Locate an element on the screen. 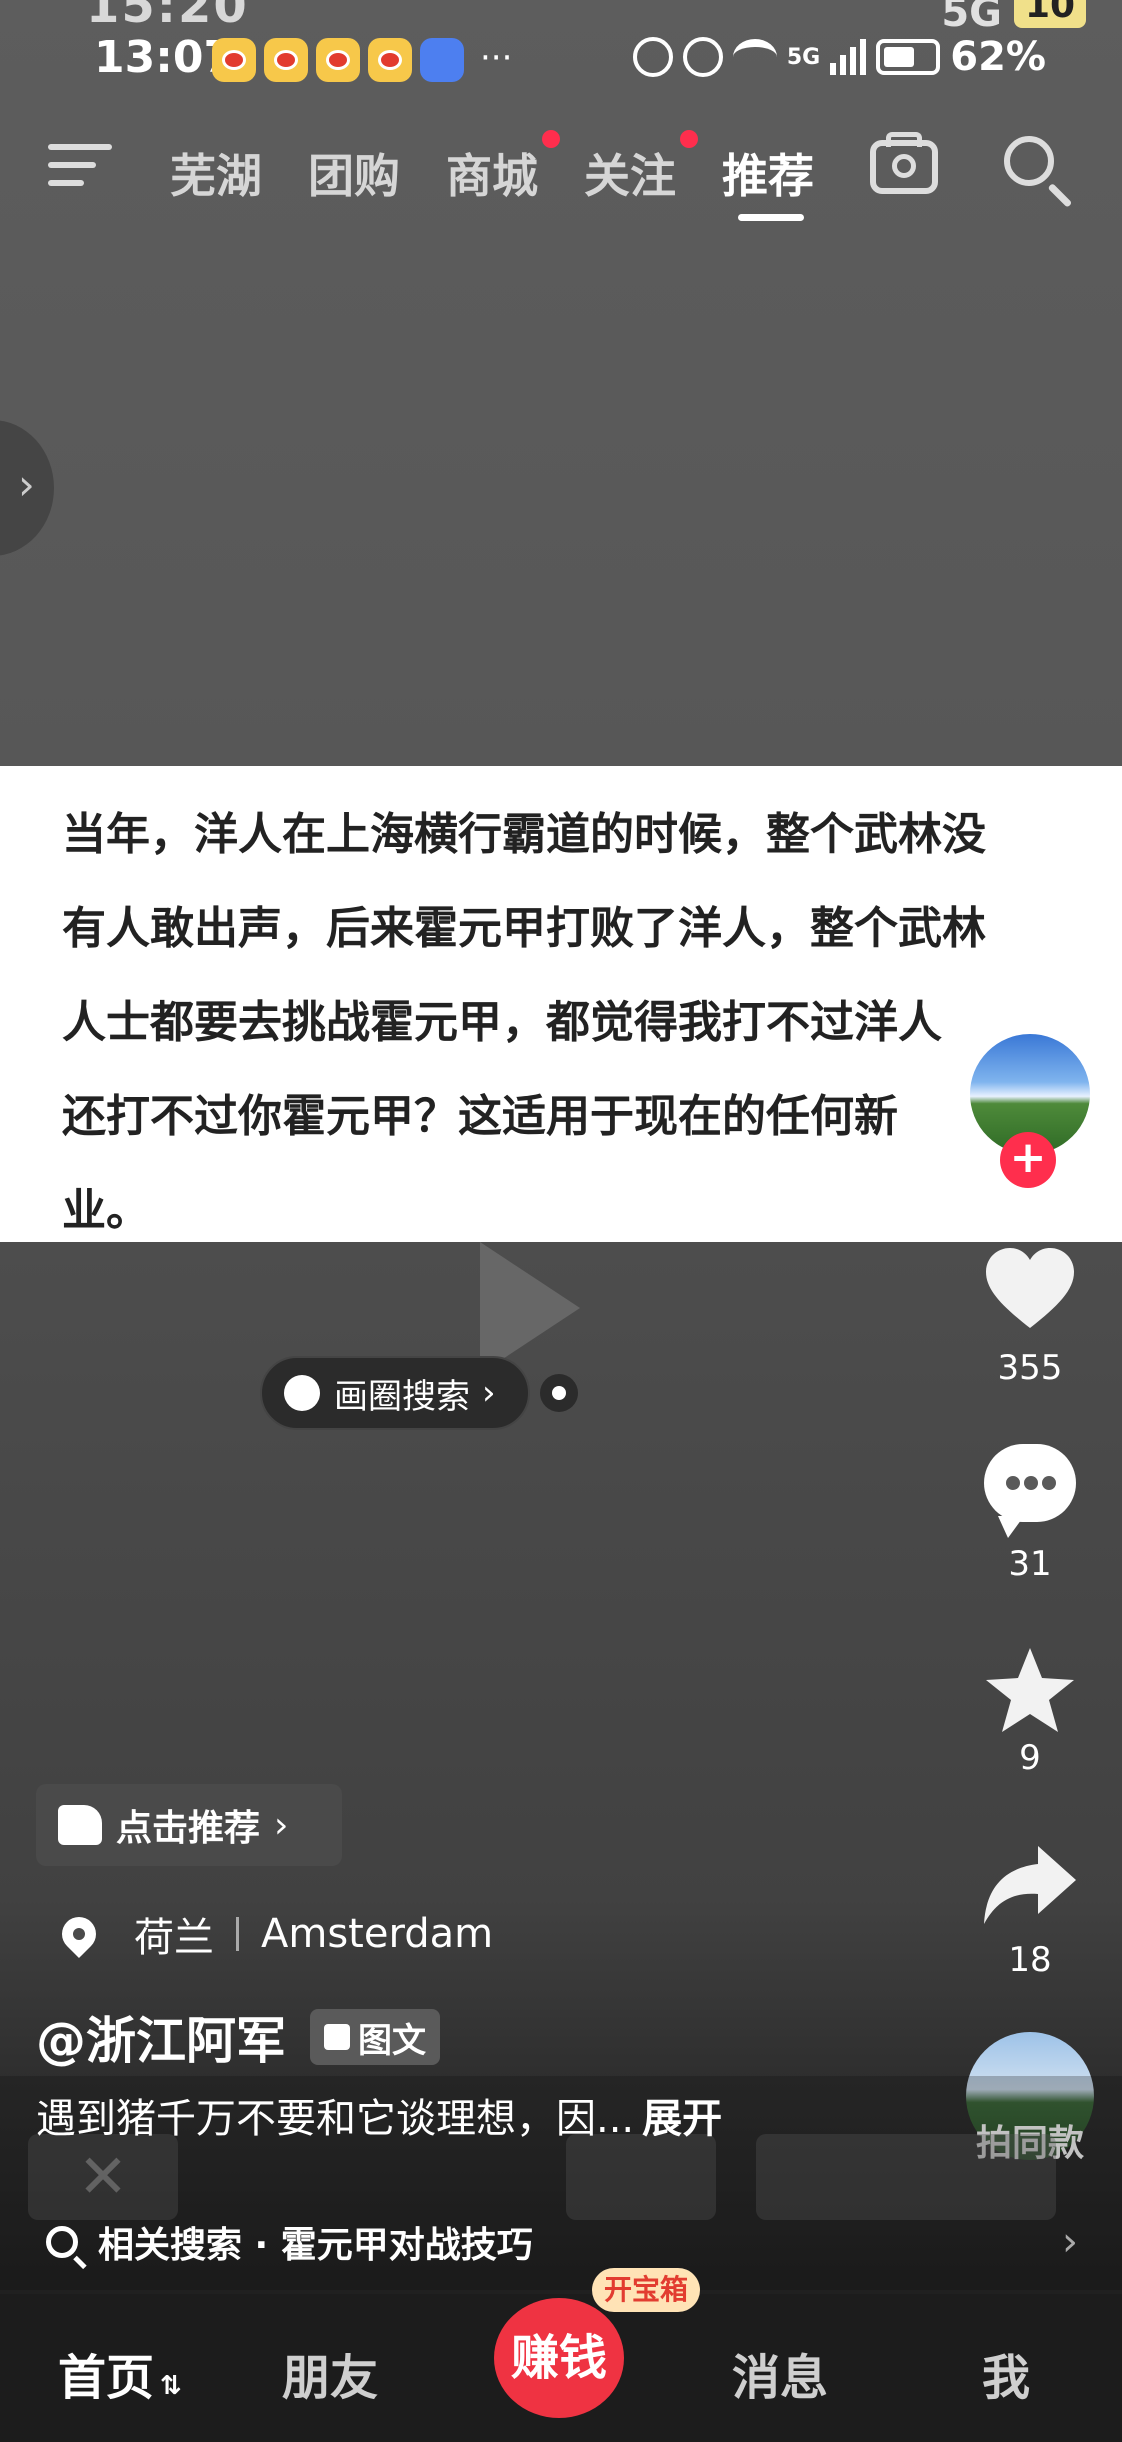  location-pin-icon is located at coordinates (79, 1934).